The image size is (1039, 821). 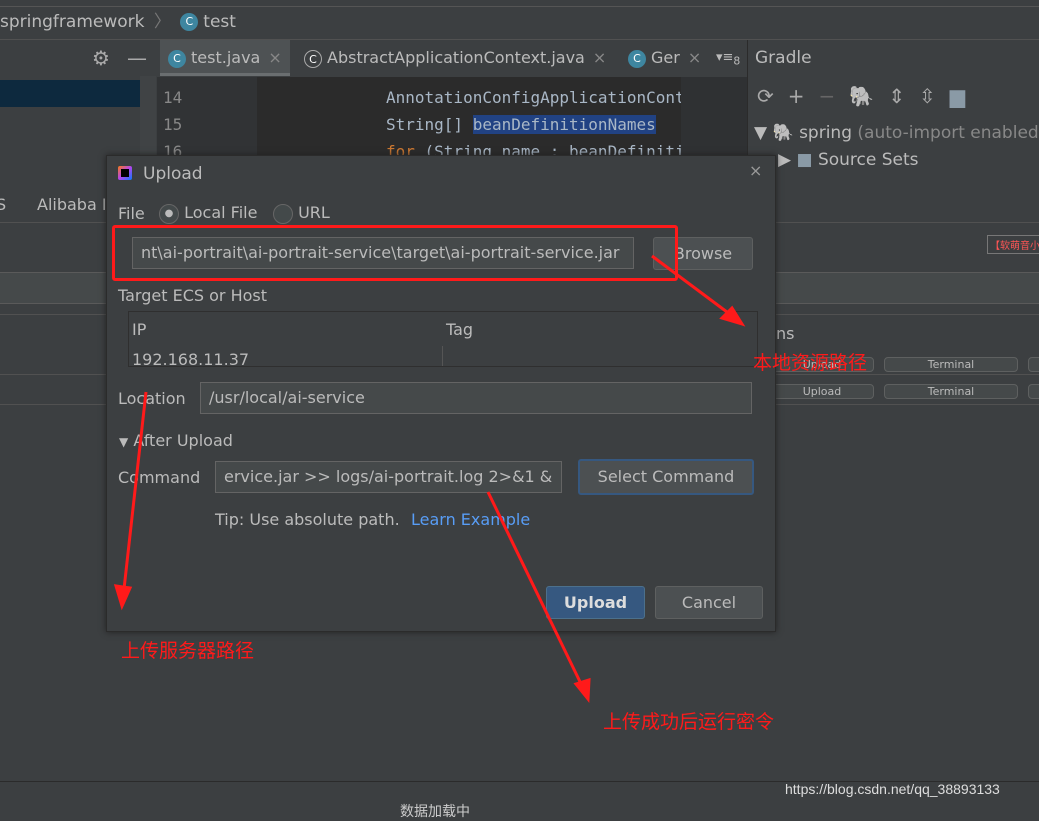 What do you see at coordinates (689, 722) in the screenshot?
I see `annotation-run-command: 上传成功后运行密令` at bounding box center [689, 722].